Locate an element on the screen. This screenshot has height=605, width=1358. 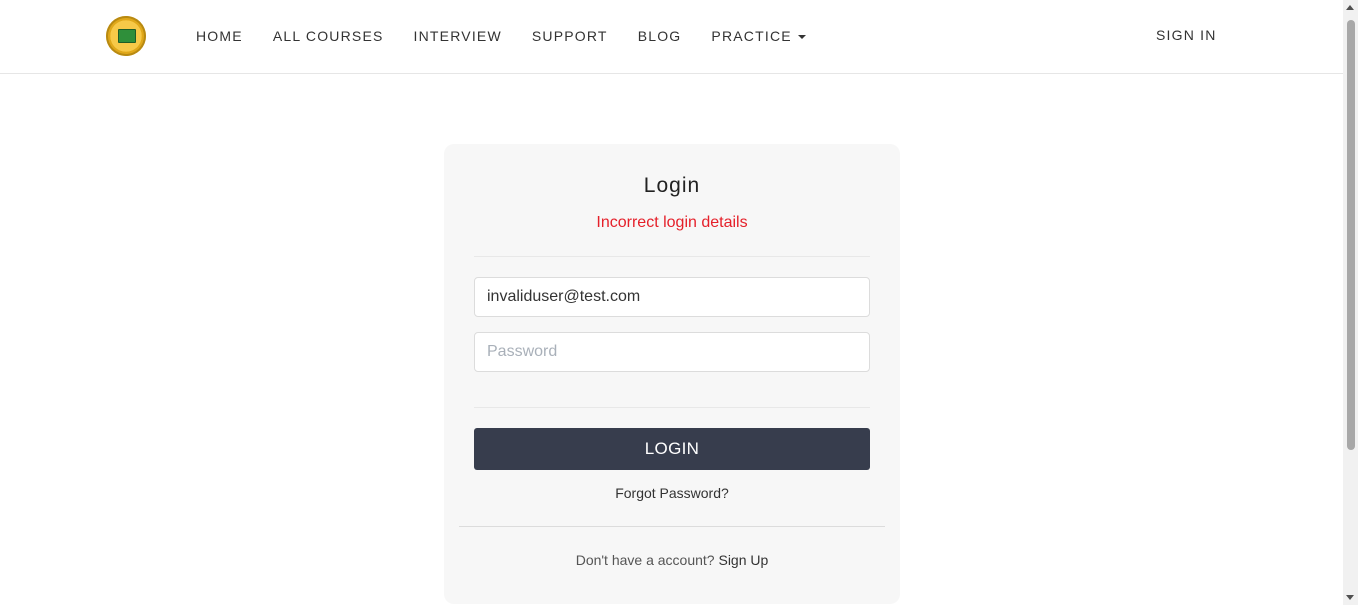
nav-home: HOME is located at coordinates (219, 36).